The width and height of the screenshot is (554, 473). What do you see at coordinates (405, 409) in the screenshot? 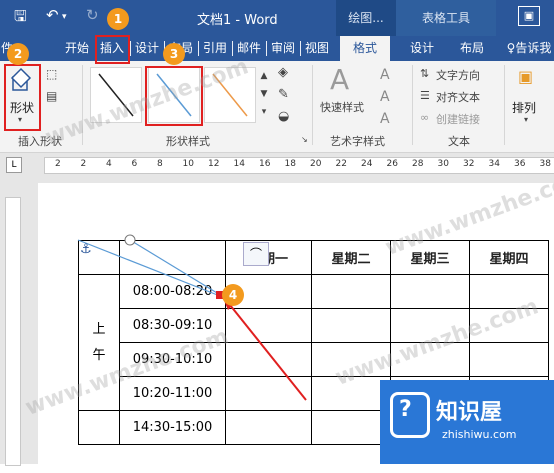
I see `lightbulb-icon: ?` at bounding box center [405, 409].